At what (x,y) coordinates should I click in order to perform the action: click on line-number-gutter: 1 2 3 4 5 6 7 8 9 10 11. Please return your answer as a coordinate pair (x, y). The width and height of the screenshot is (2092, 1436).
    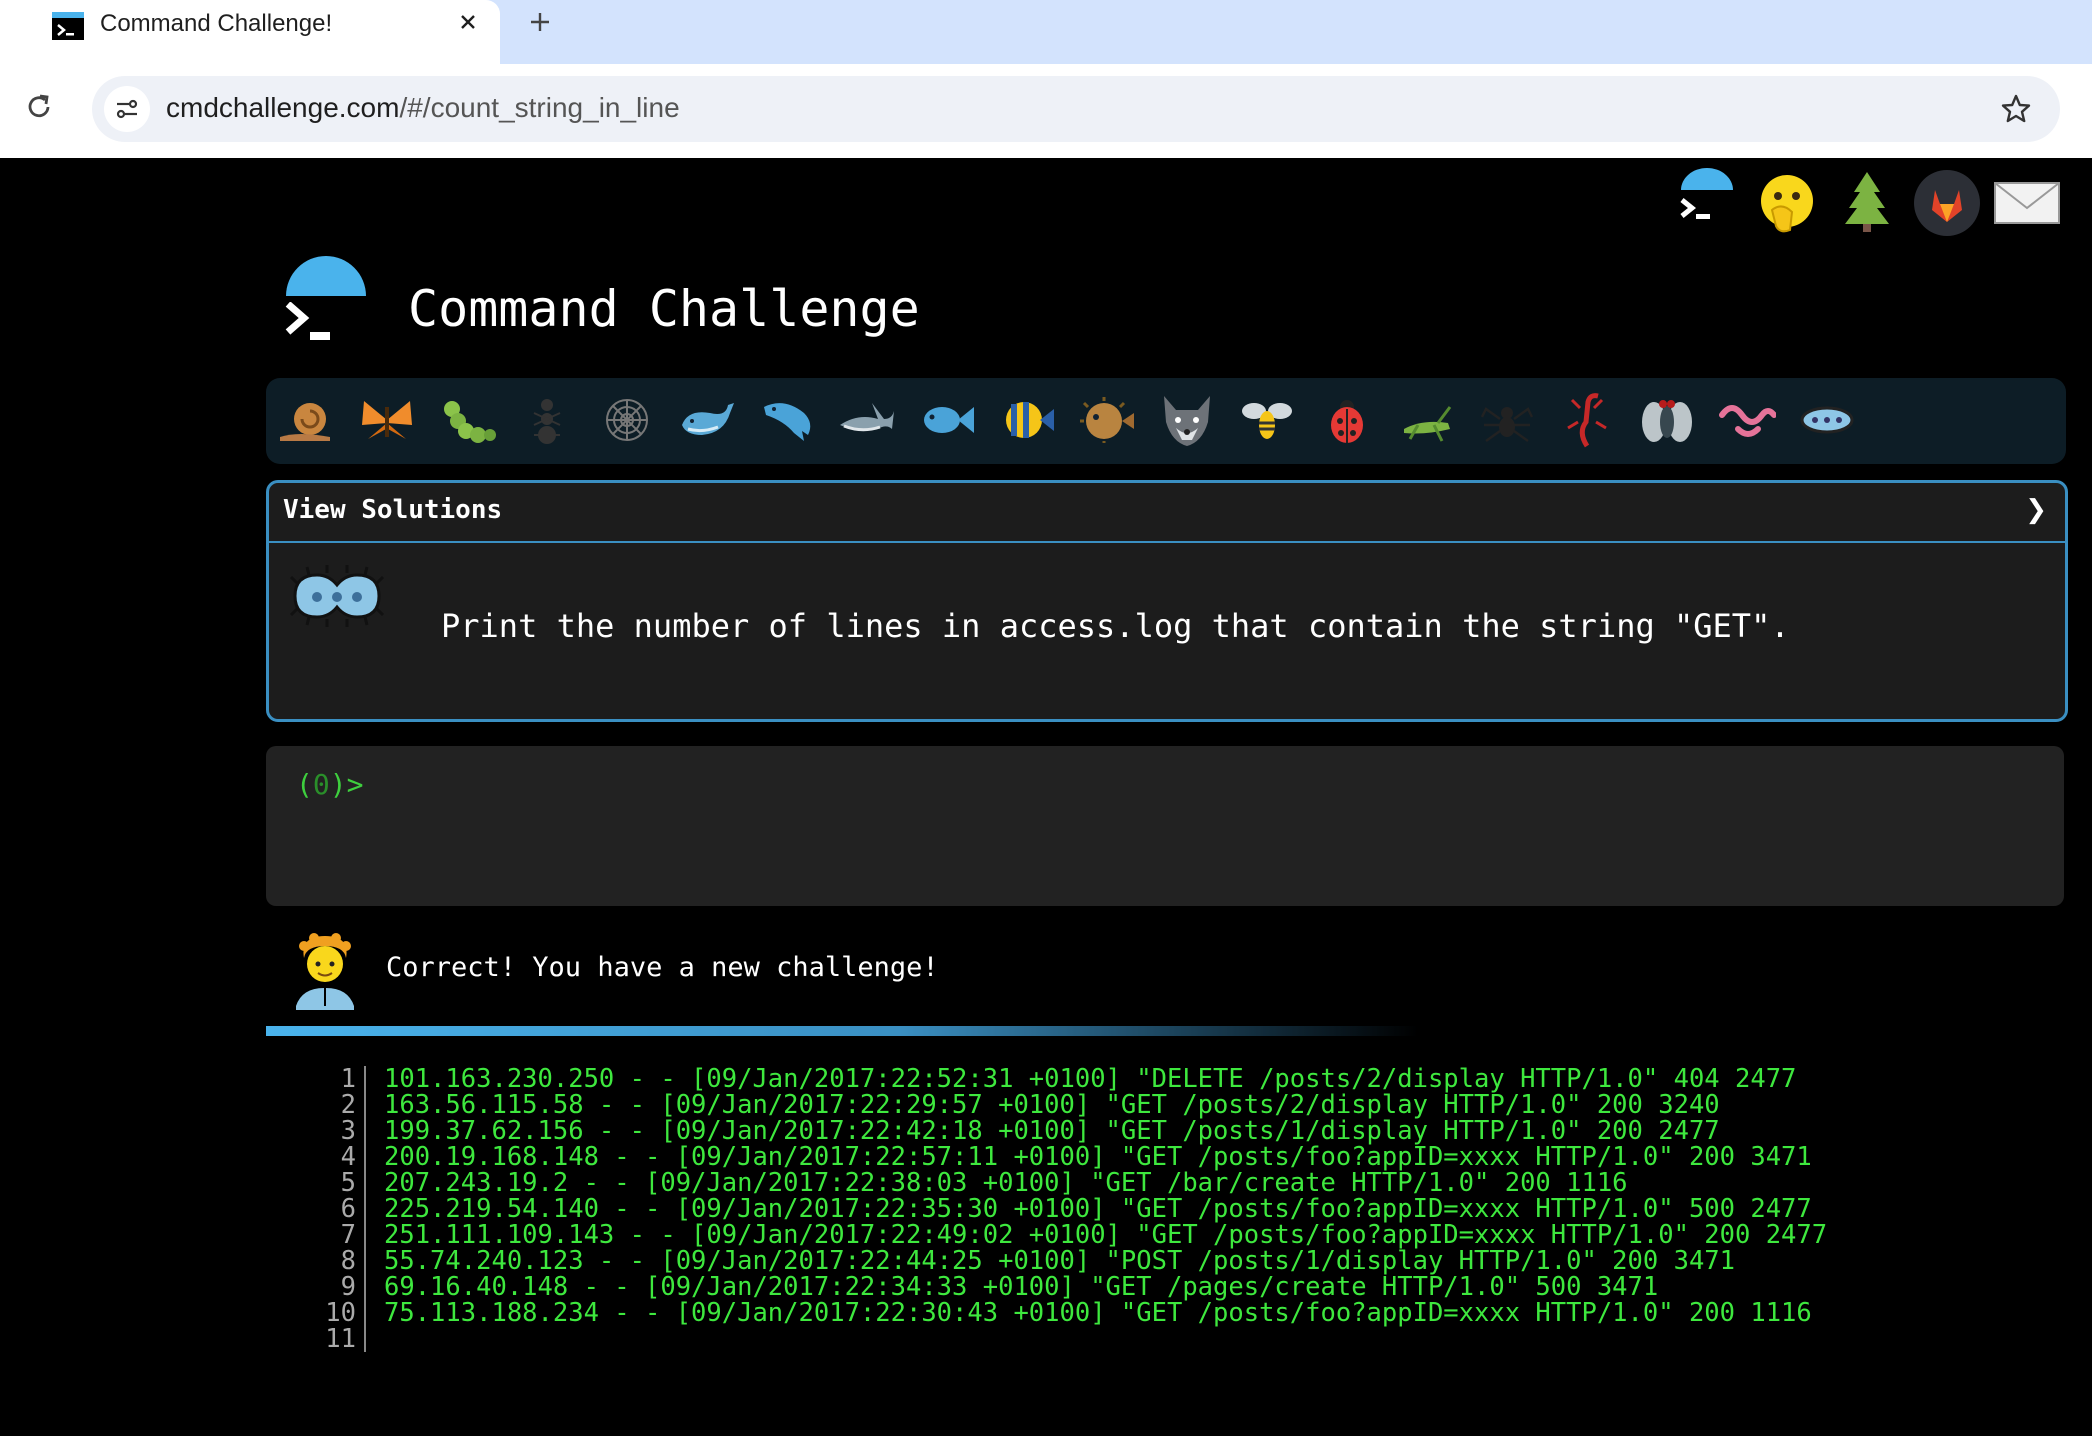
    Looking at the image, I should click on (333, 1209).